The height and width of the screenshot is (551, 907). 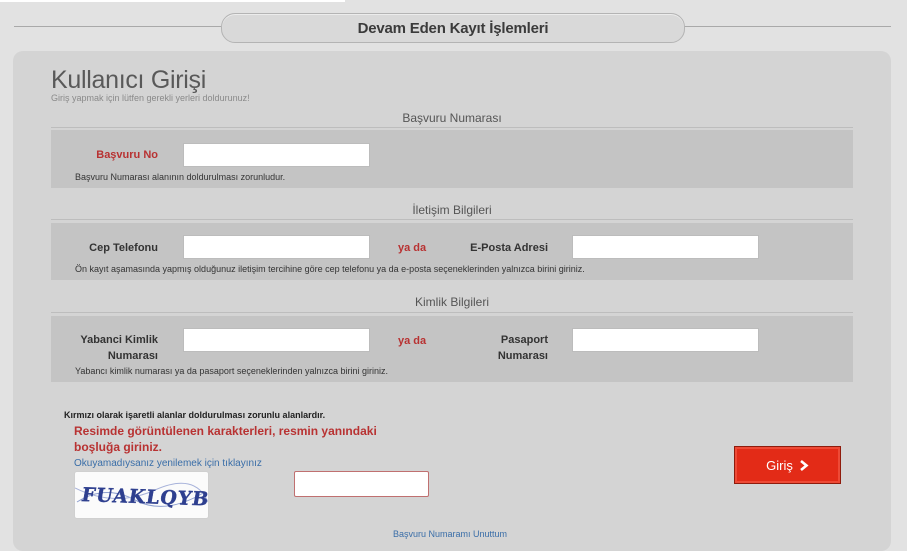 What do you see at coordinates (524, 340) in the screenshot?
I see `passport-label-line1: Pasaport` at bounding box center [524, 340].